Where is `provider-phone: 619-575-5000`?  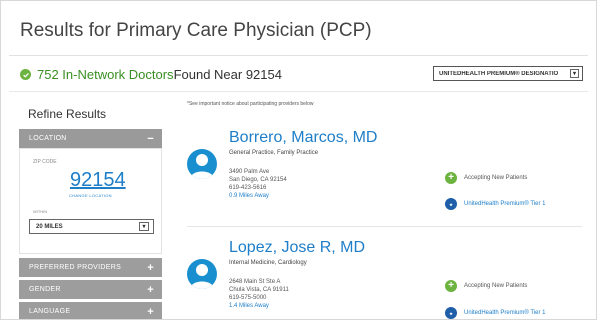
provider-phone: 619-575-5000 is located at coordinates (248, 298).